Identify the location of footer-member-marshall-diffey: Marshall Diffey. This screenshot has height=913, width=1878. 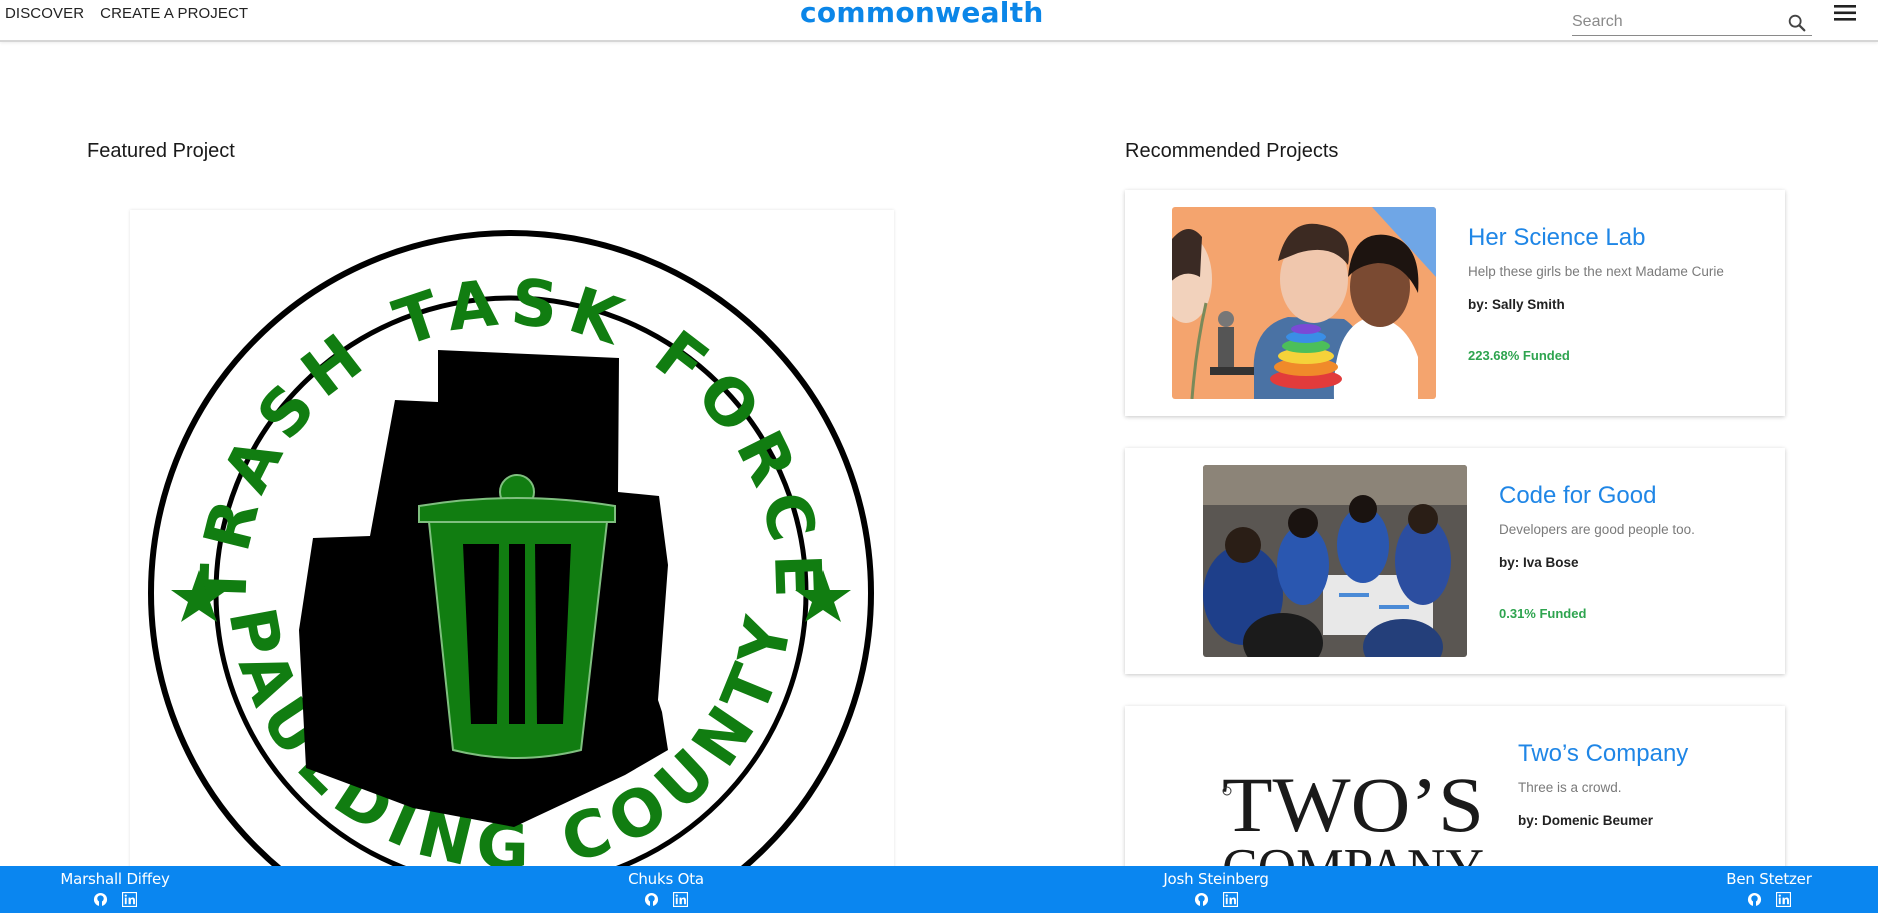
(115, 888).